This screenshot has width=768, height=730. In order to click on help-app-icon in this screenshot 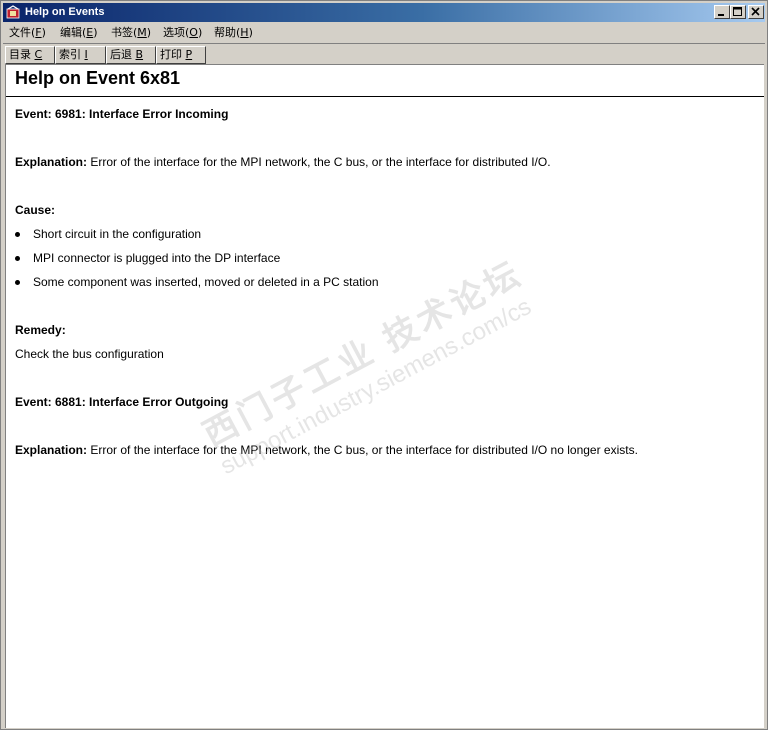, I will do `click(13, 12)`.